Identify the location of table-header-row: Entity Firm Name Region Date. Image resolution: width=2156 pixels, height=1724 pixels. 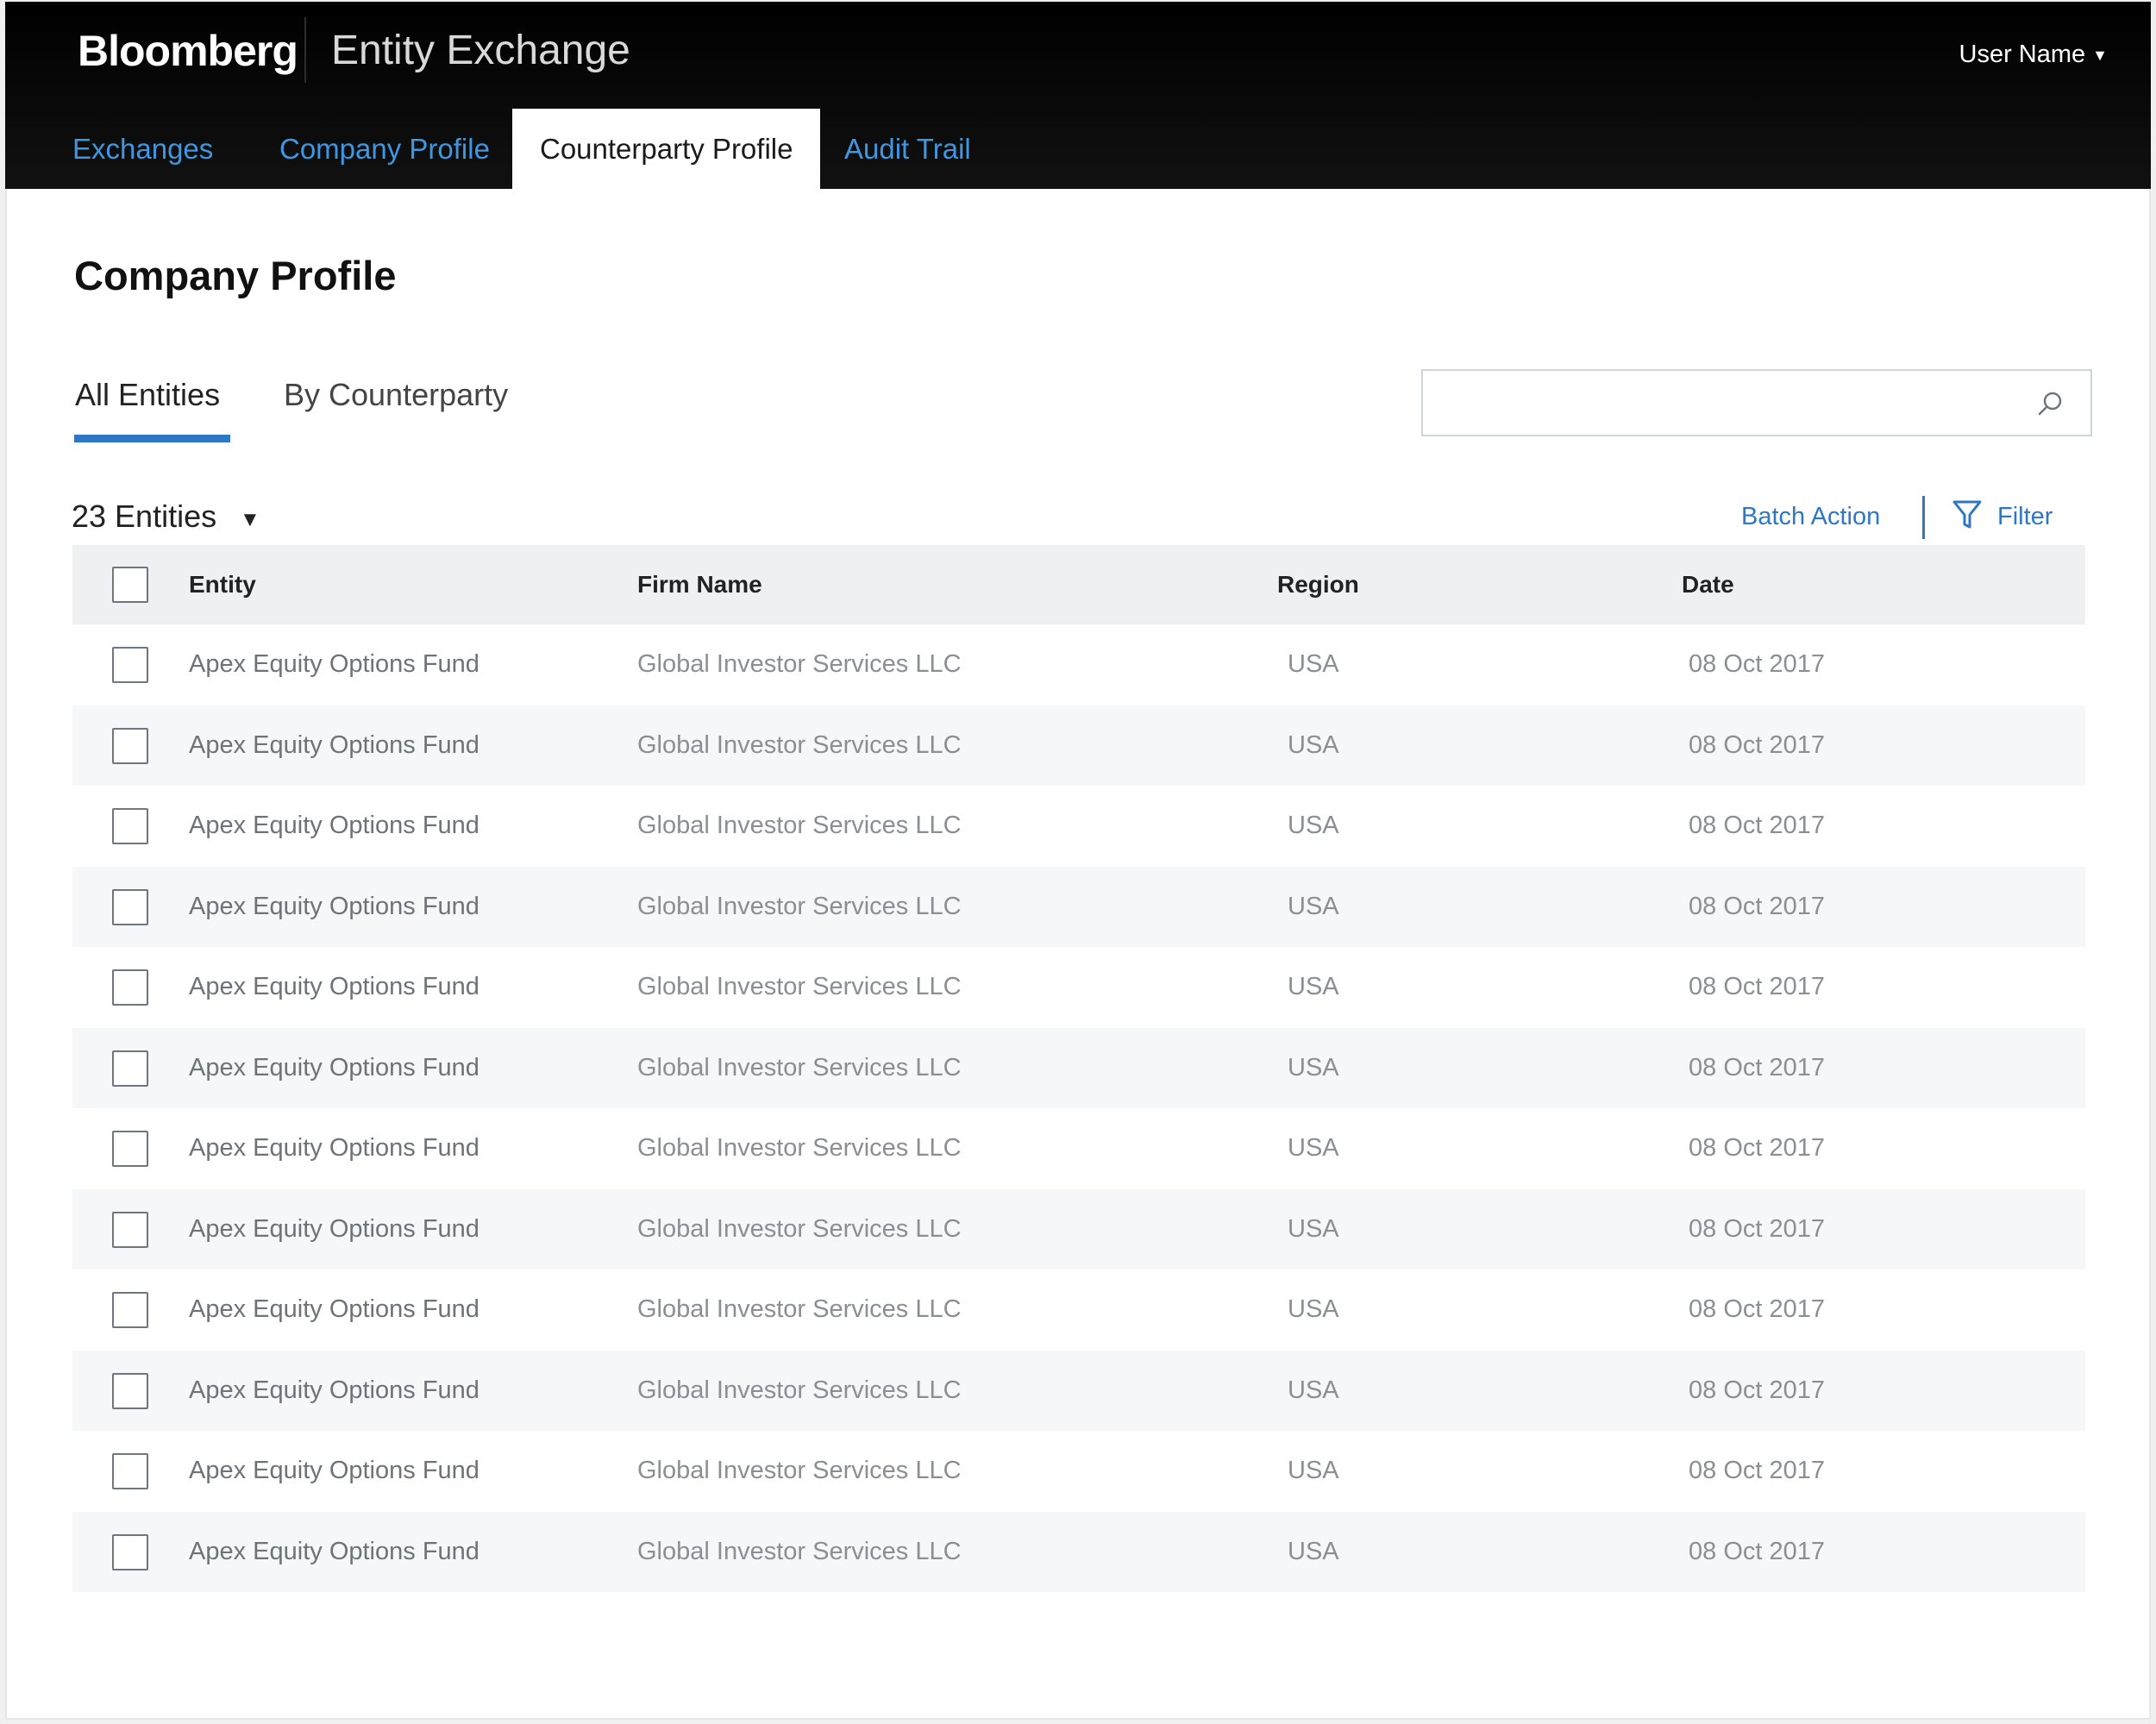
(1078, 584).